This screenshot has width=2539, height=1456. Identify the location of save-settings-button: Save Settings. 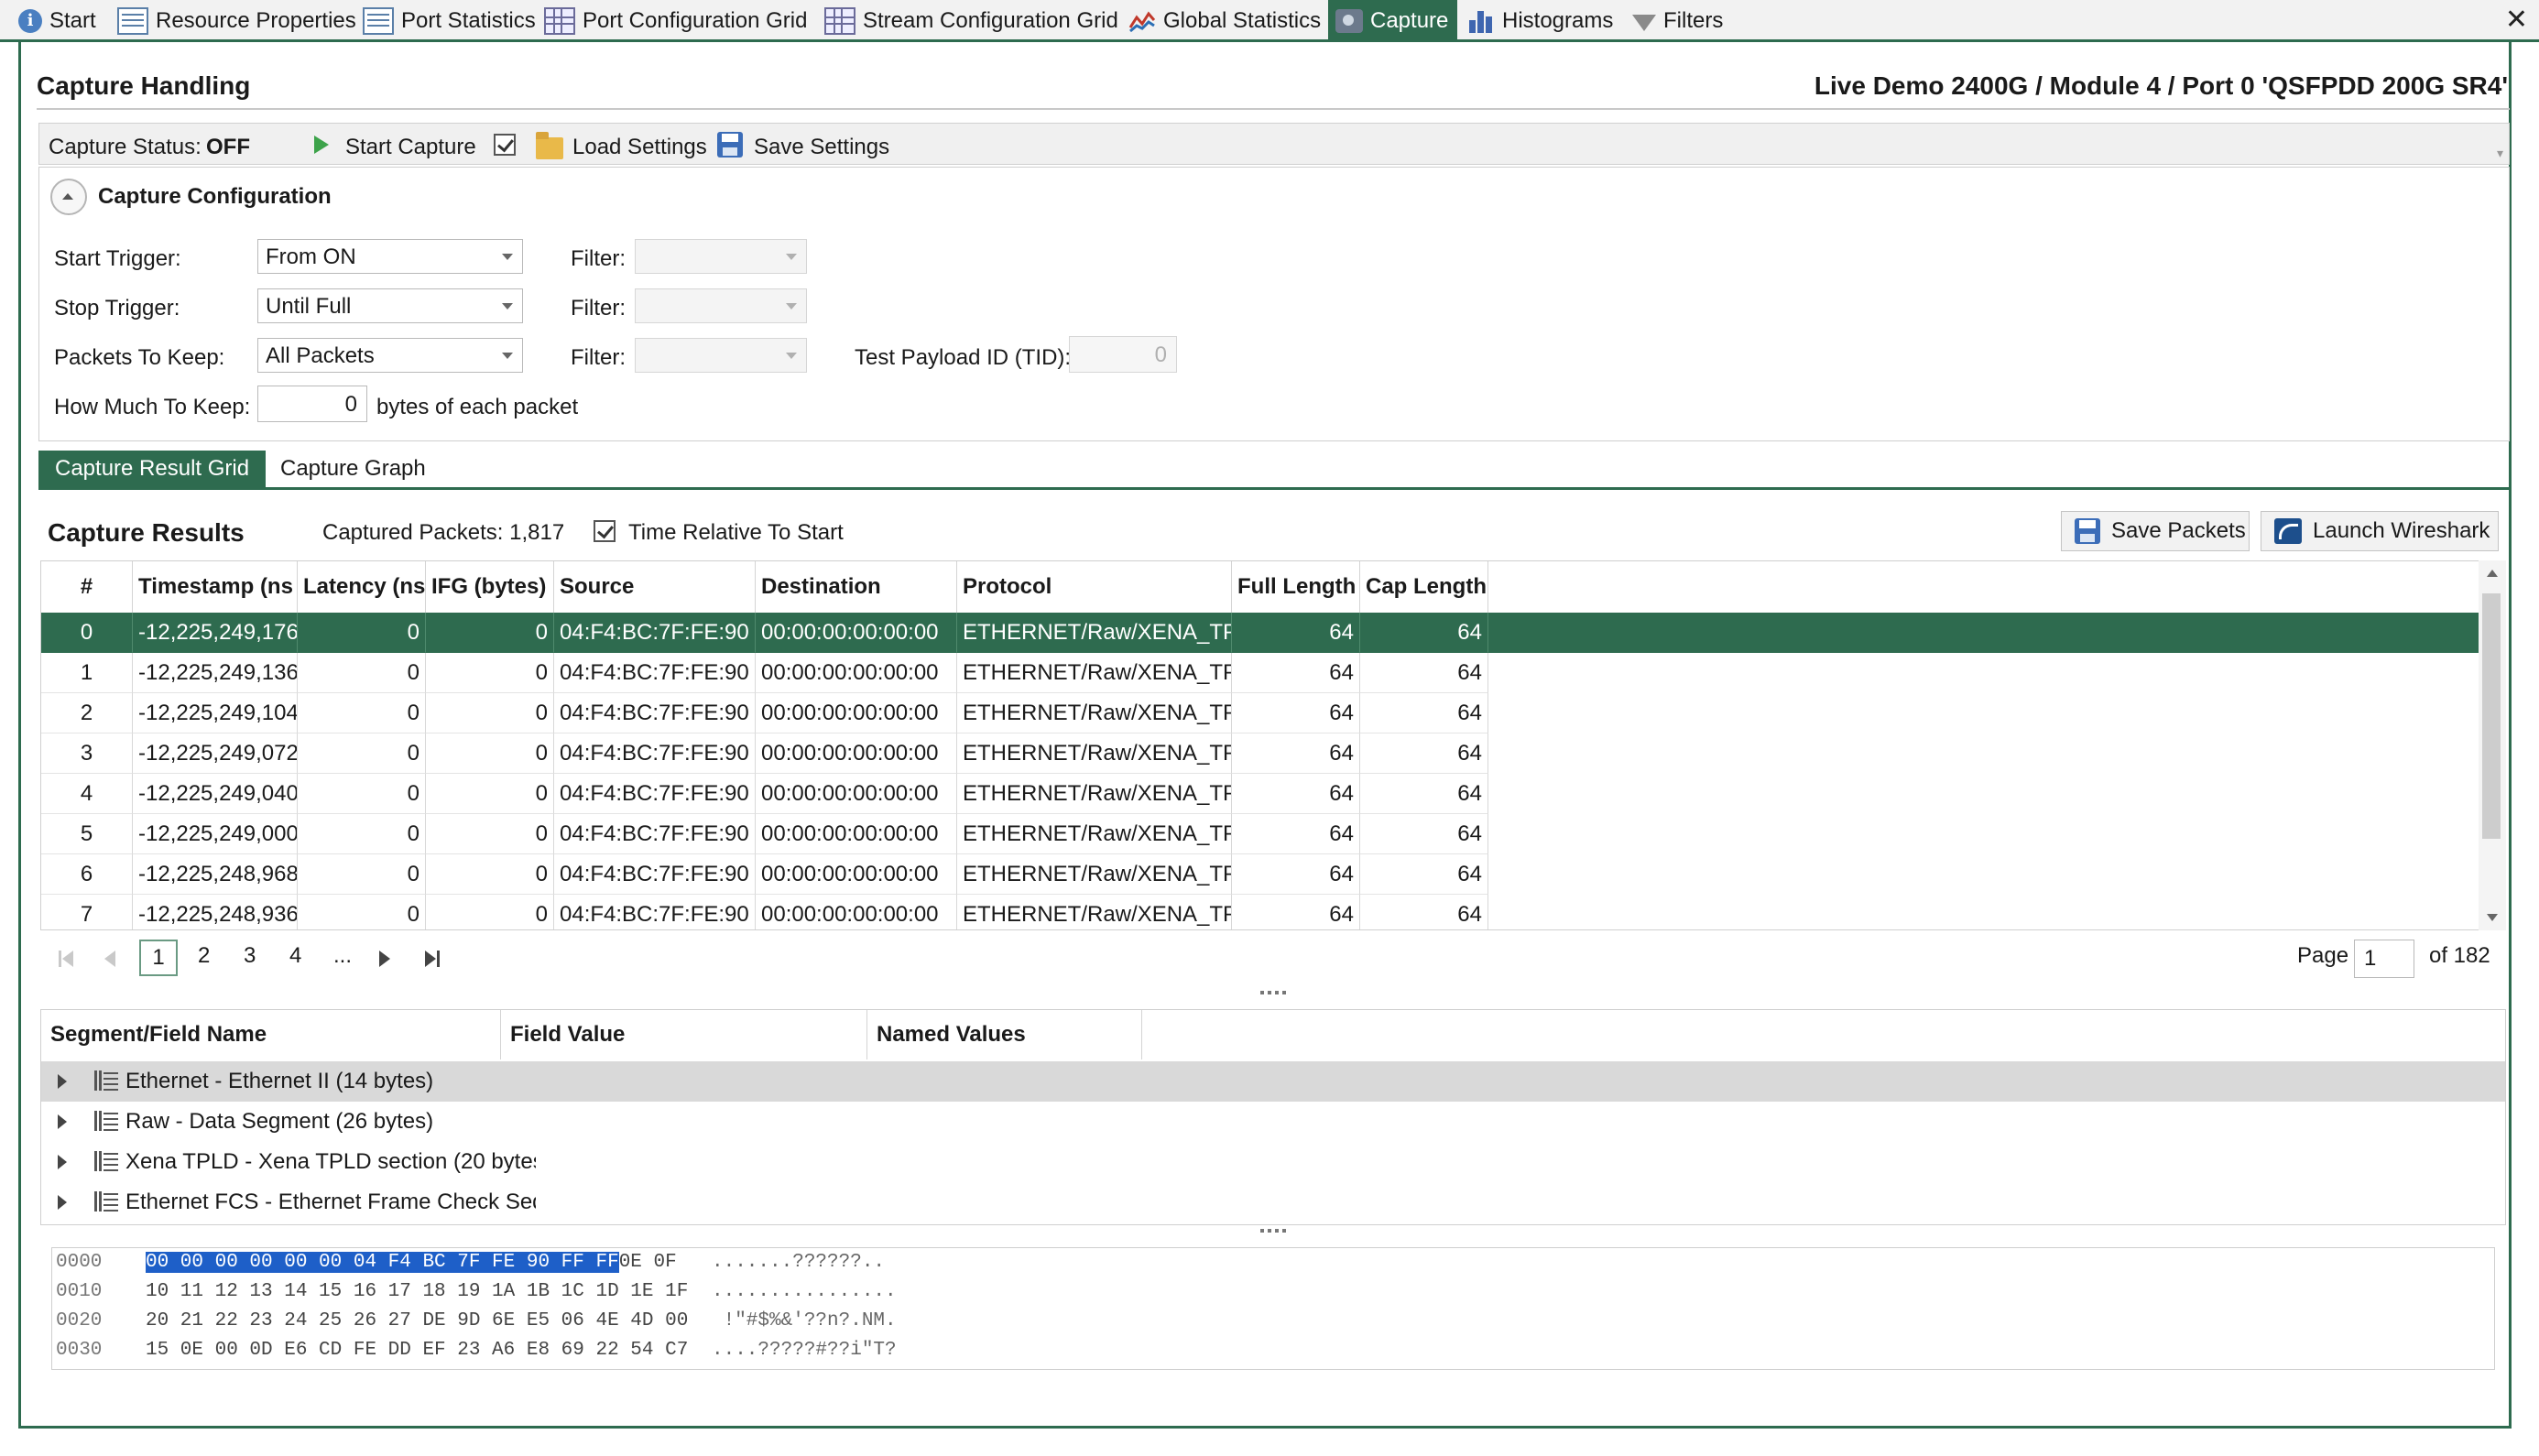
(821, 147).